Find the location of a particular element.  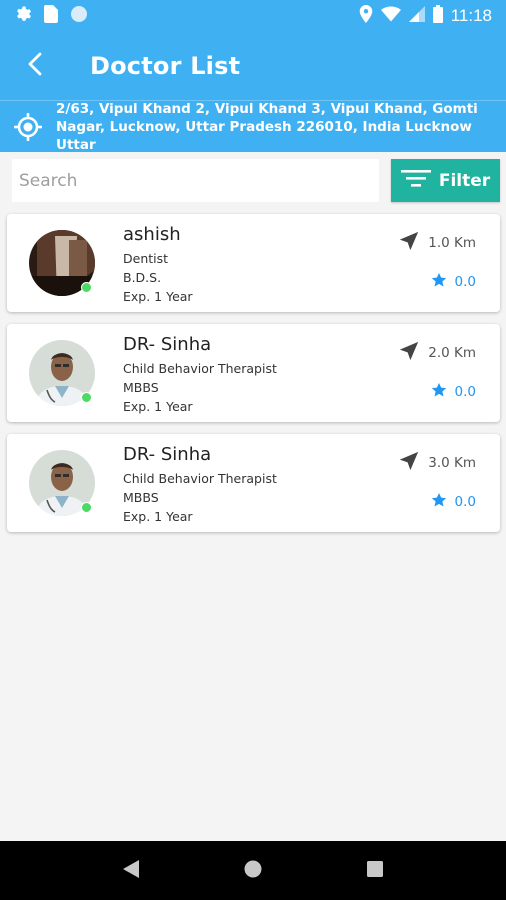

sim-card-icon is located at coordinates (51, 16).